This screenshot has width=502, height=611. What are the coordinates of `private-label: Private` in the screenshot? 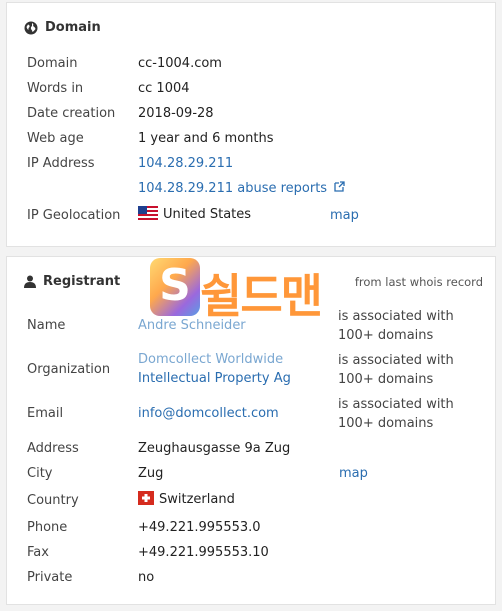 It's located at (50, 577).